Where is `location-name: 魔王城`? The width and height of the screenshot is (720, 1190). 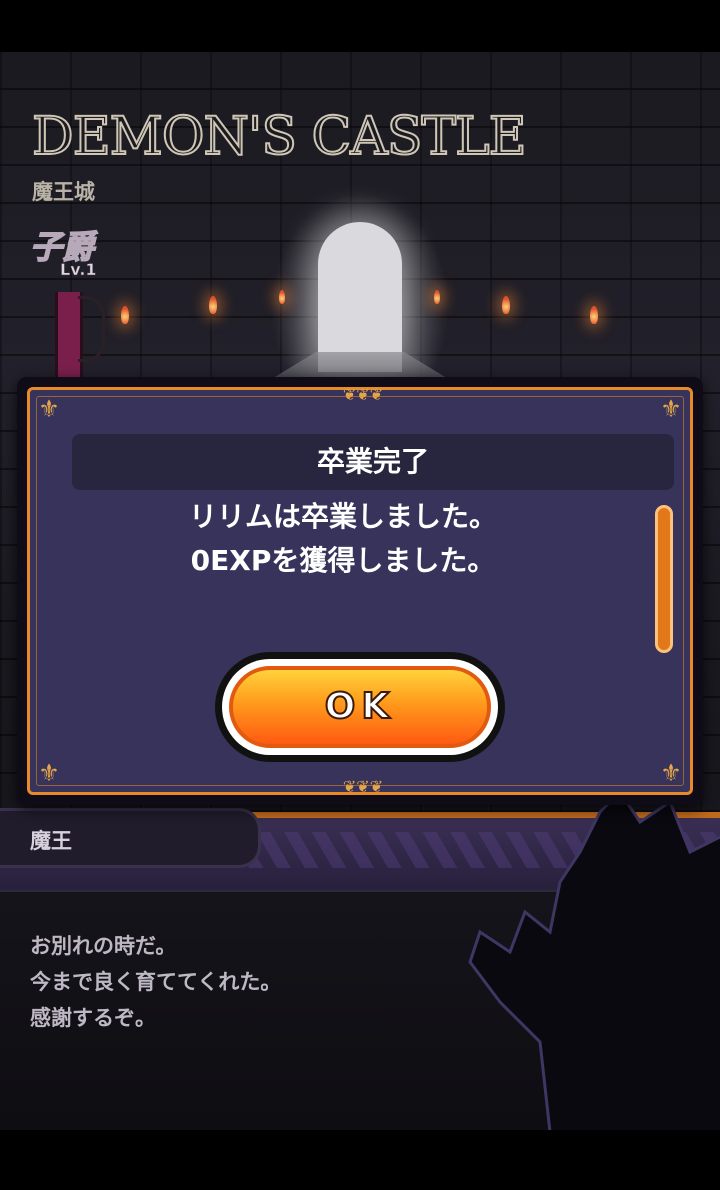
location-name: 魔王城 is located at coordinates (63, 192).